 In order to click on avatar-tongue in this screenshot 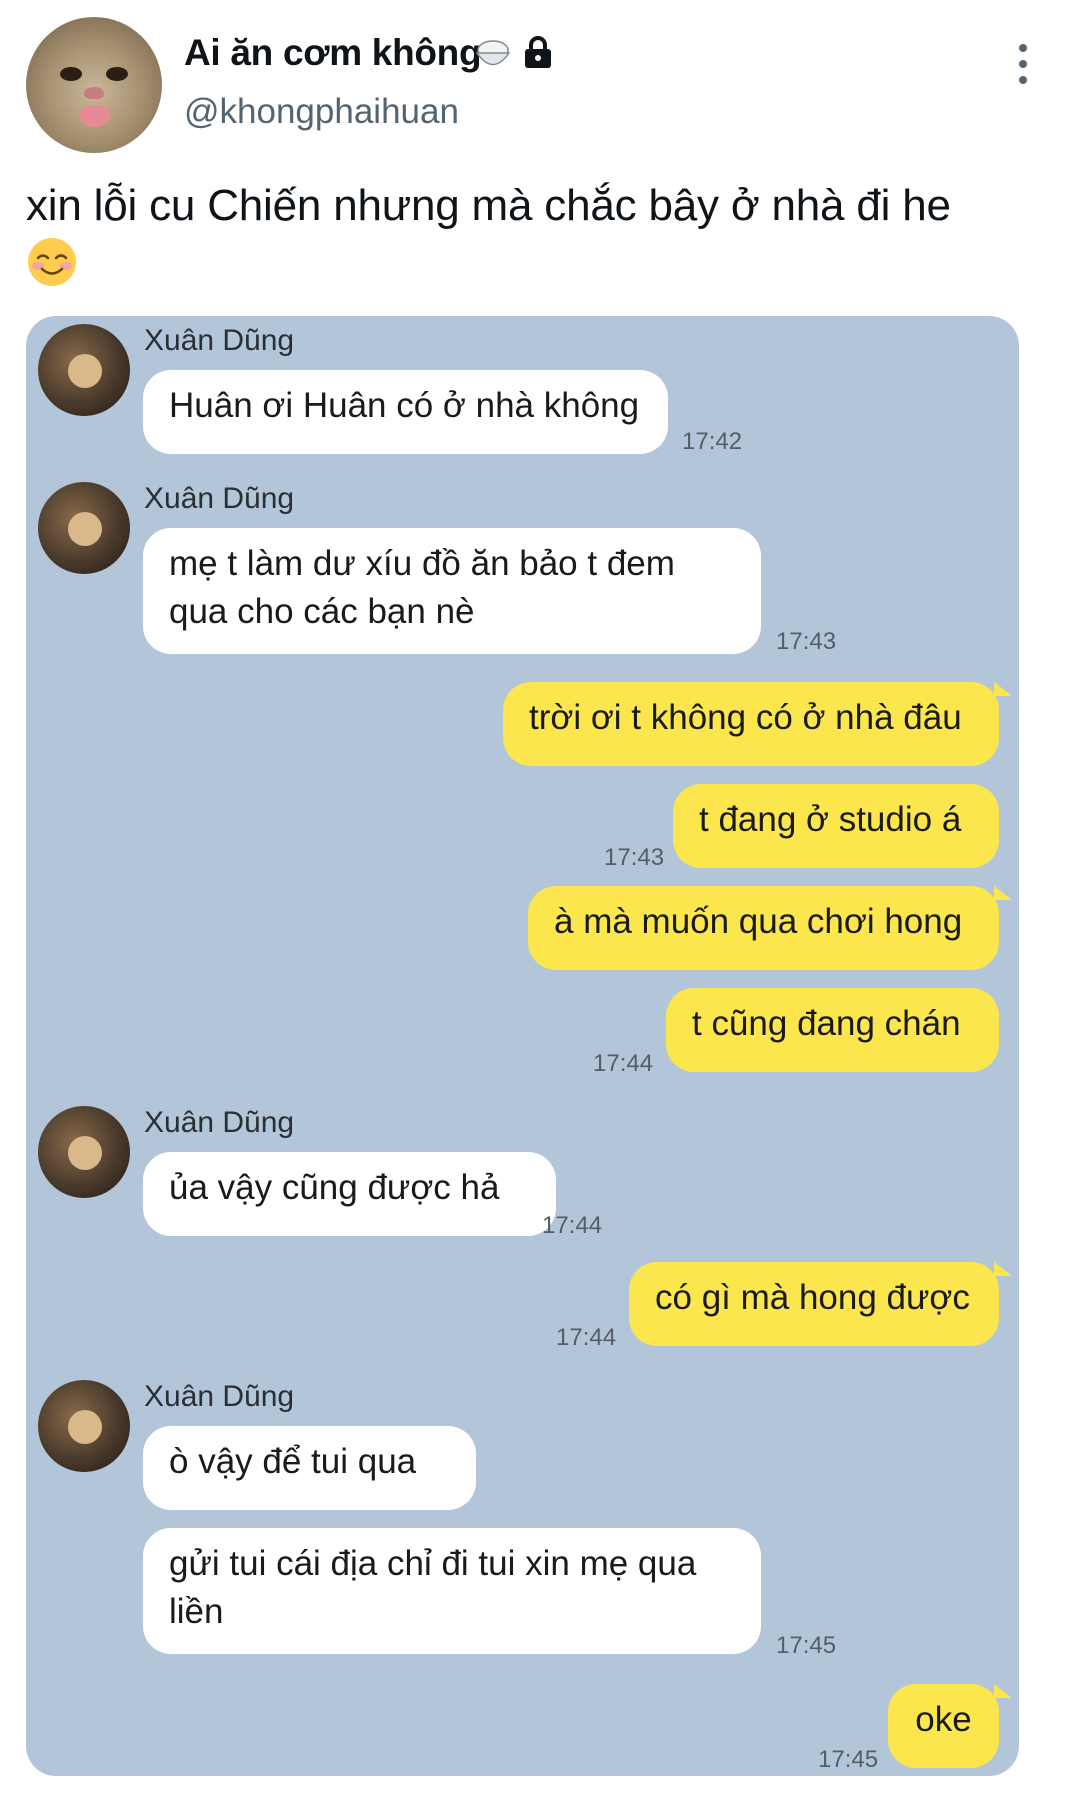, I will do `click(95, 116)`.